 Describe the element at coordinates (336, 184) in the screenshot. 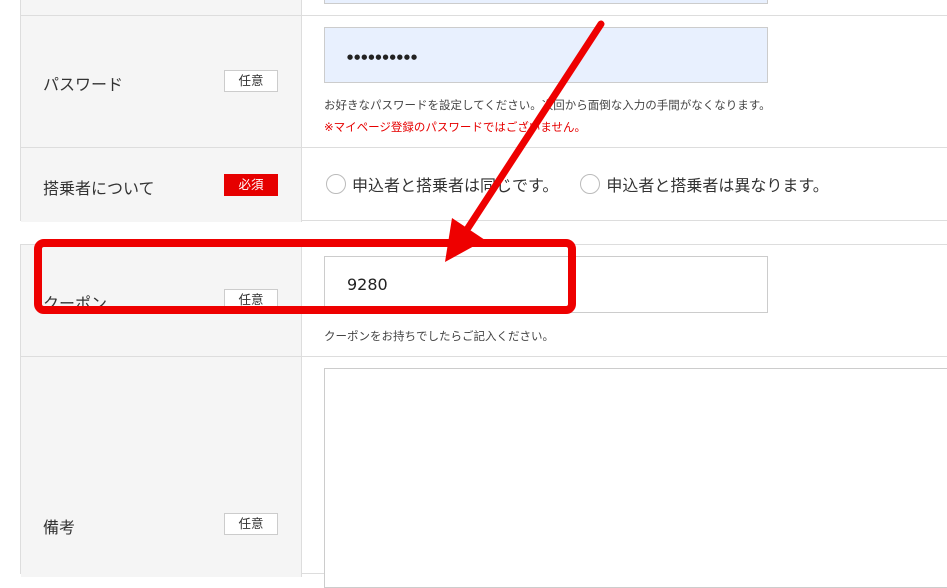

I see `radio-same` at that location.